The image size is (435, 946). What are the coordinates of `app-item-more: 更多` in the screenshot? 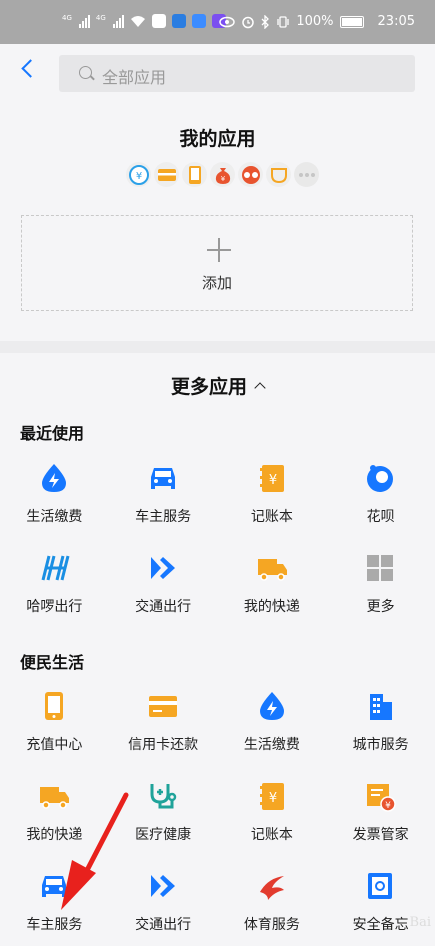 It's located at (380, 583).